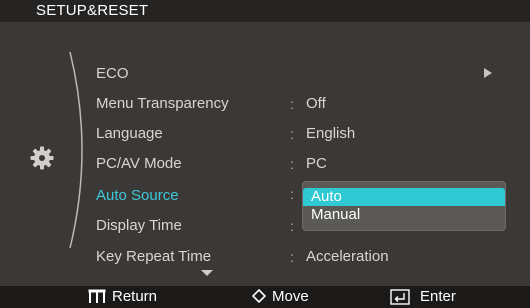 Image resolution: width=530 pixels, height=308 pixels. What do you see at coordinates (290, 296) in the screenshot?
I see `move-label: Move` at bounding box center [290, 296].